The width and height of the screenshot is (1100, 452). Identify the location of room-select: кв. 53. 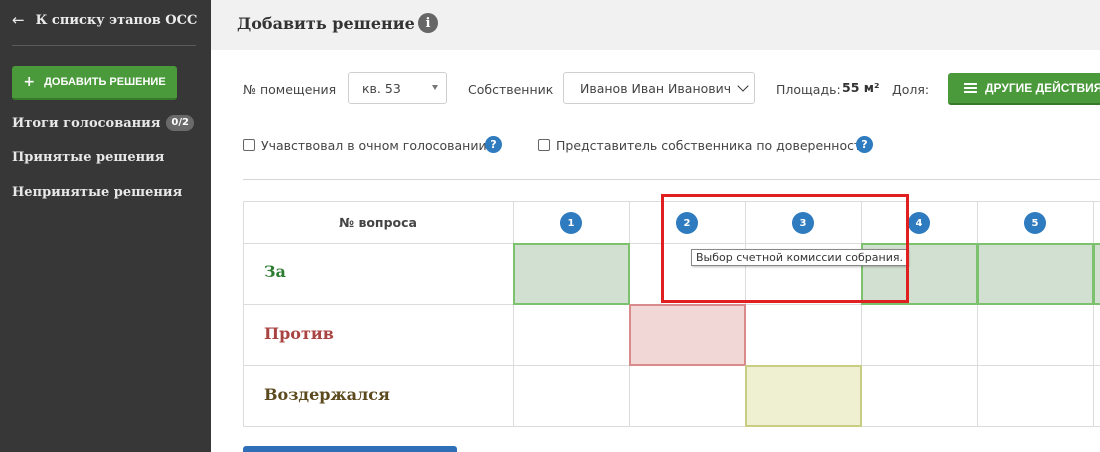
(397, 88).